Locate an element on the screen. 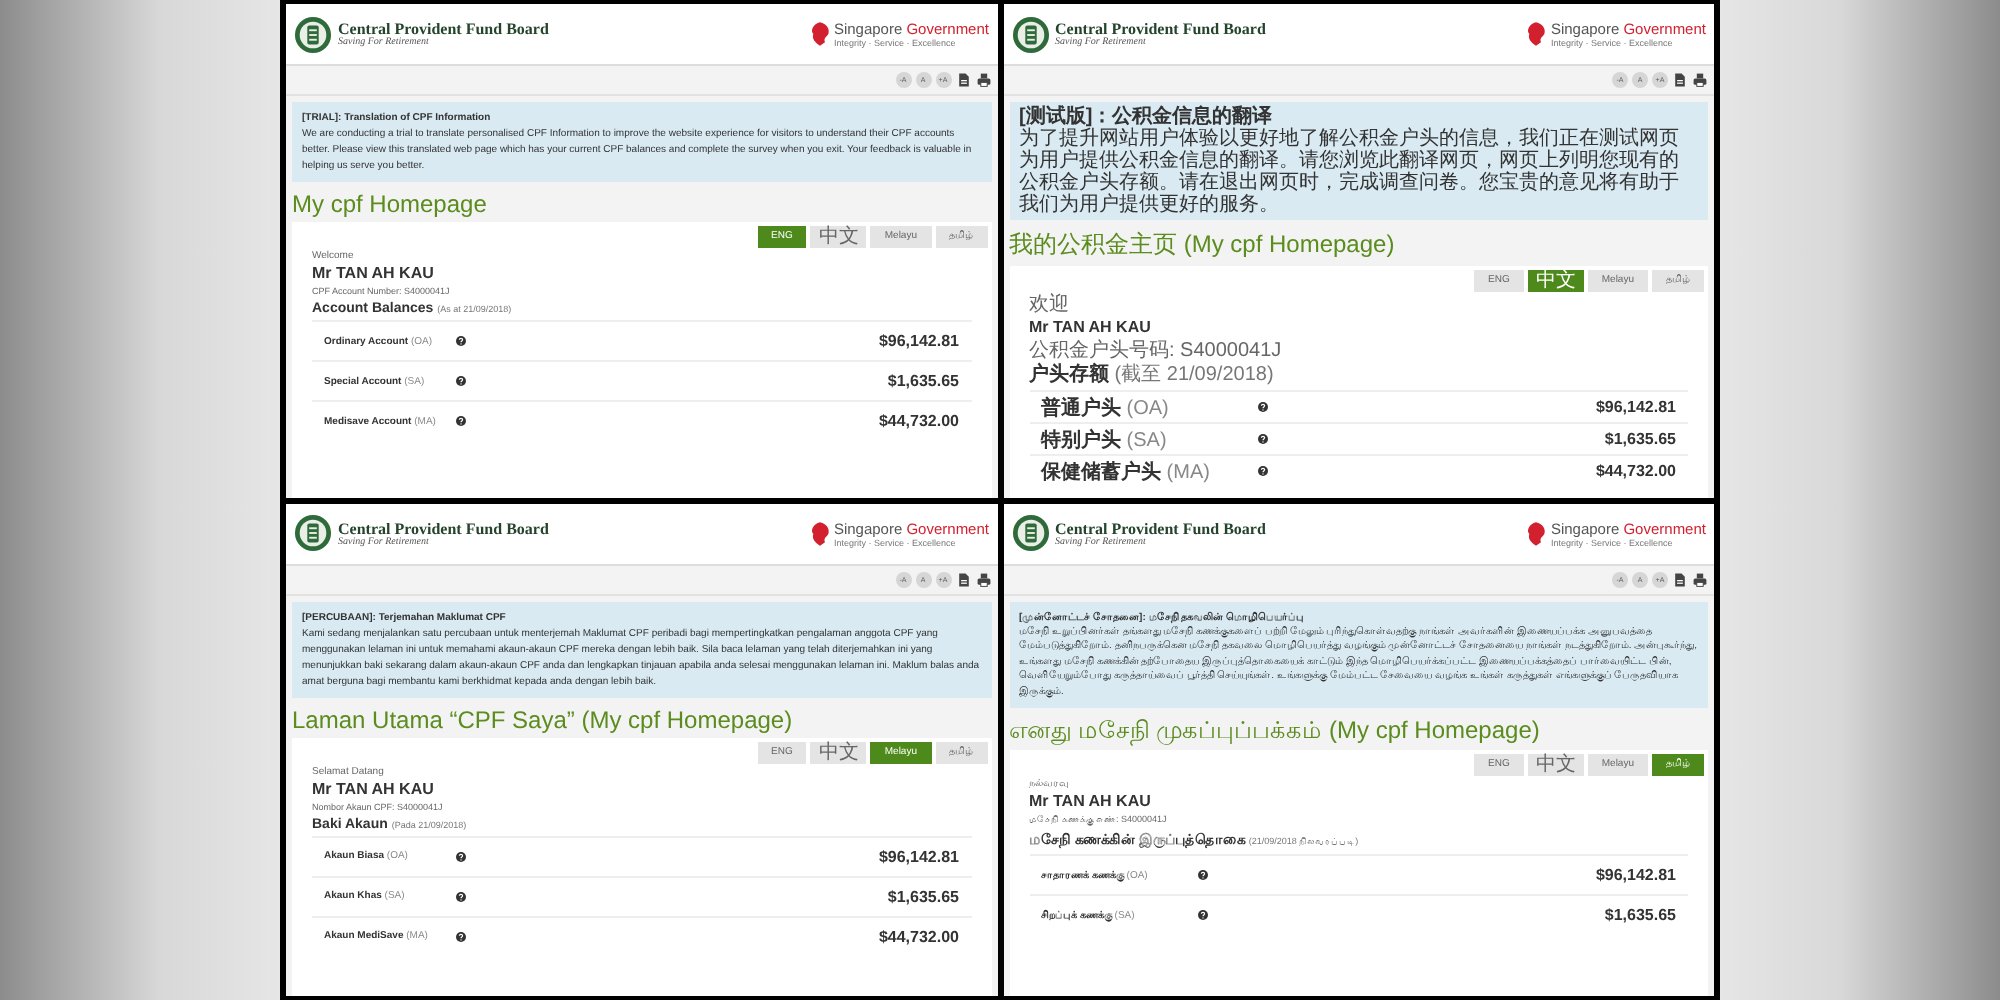 The width and height of the screenshot is (2000, 1000). account-name: 特别户头 (SA) is located at coordinates (1105, 439).